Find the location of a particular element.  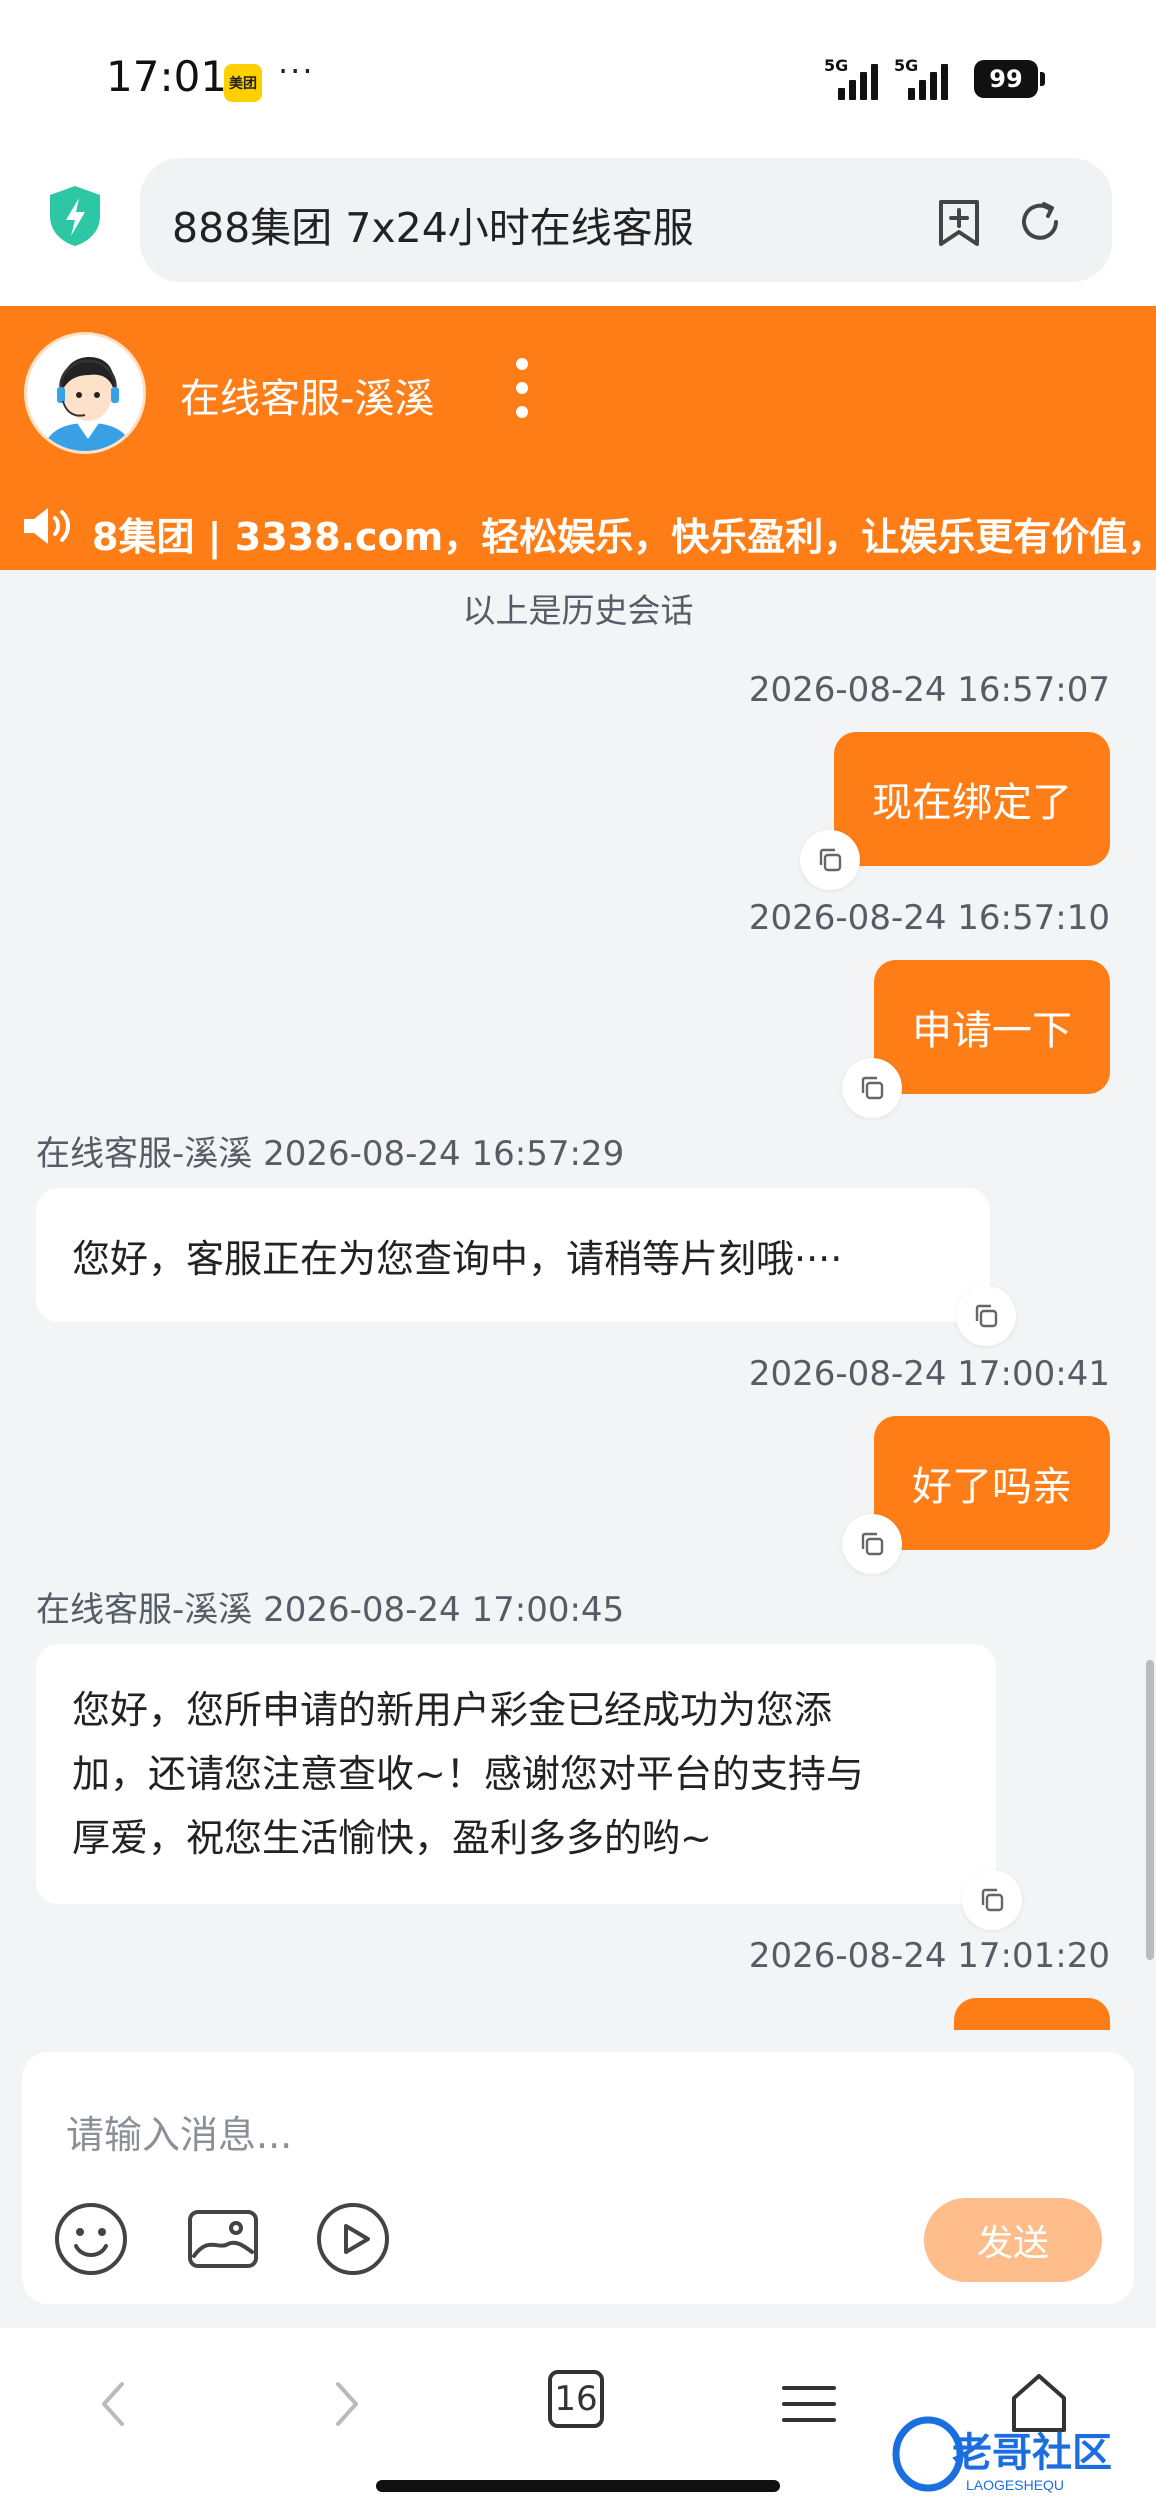

agent-avatar is located at coordinates (85, 393).